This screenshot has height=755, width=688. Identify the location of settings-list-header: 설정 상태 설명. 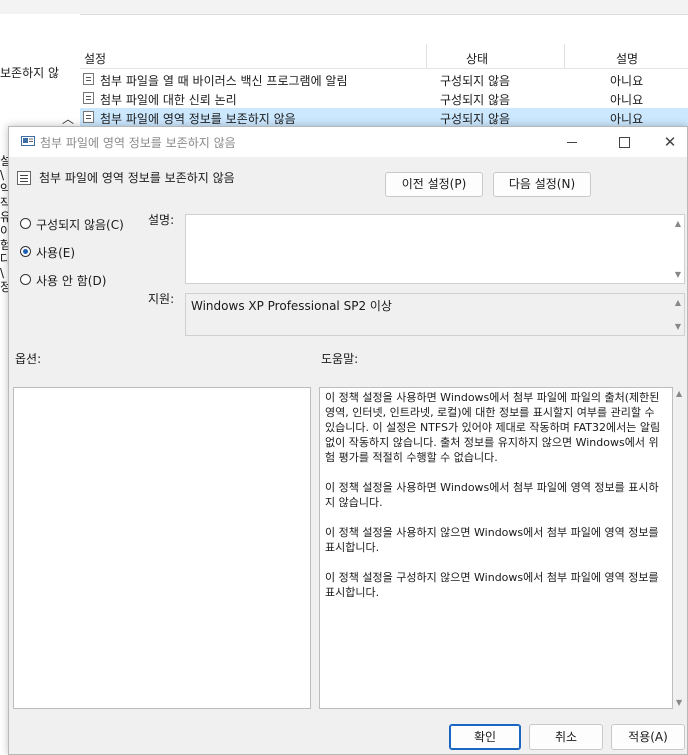
(384, 56).